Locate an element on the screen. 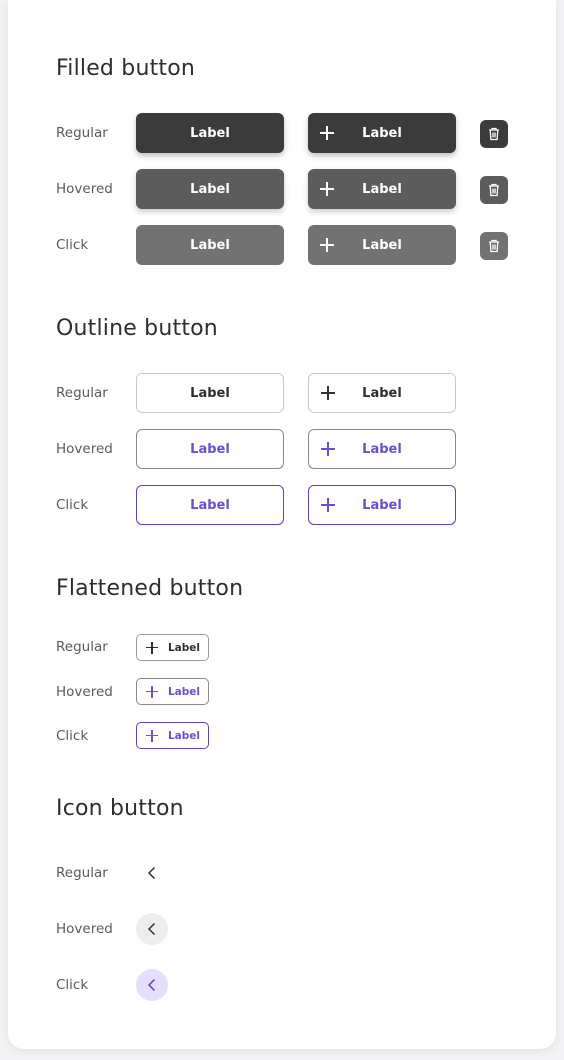  filled-button-click: Label is located at coordinates (210, 245).